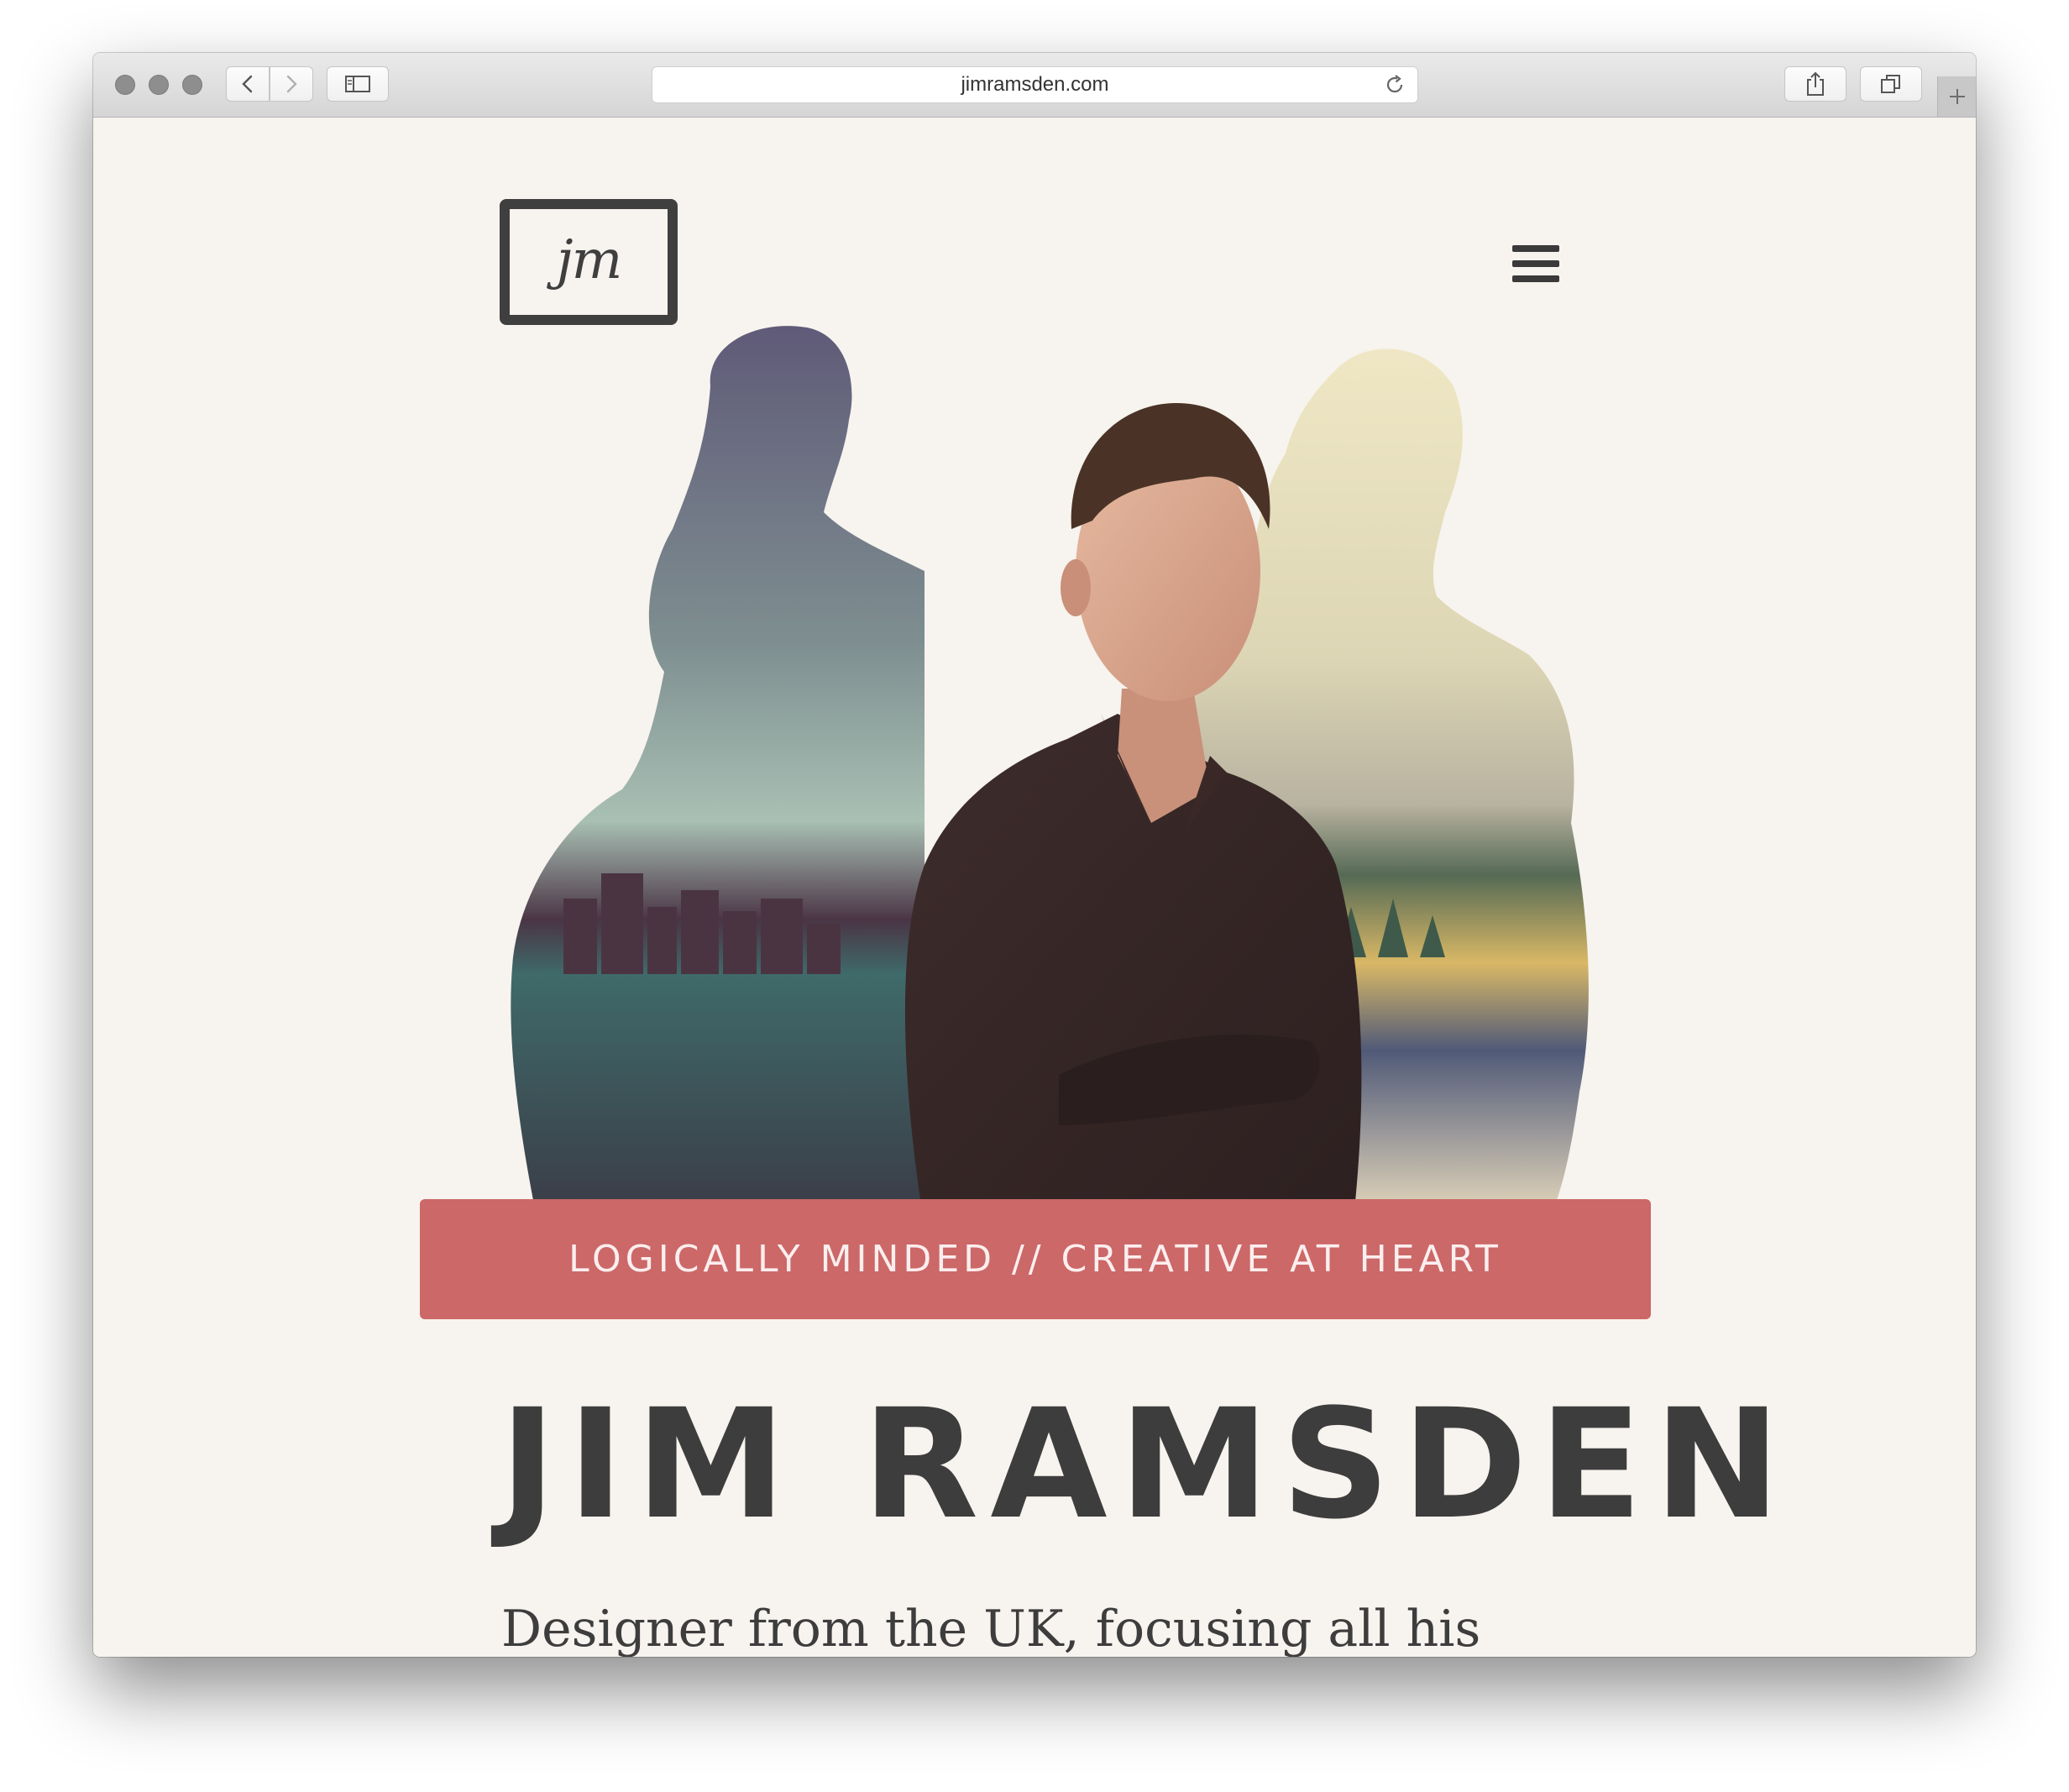 This screenshot has height=1792, width=2069. I want to click on tagline-text: LOGICALLY MINDED // CREATIVE AT HEART, so click(1035, 1259).